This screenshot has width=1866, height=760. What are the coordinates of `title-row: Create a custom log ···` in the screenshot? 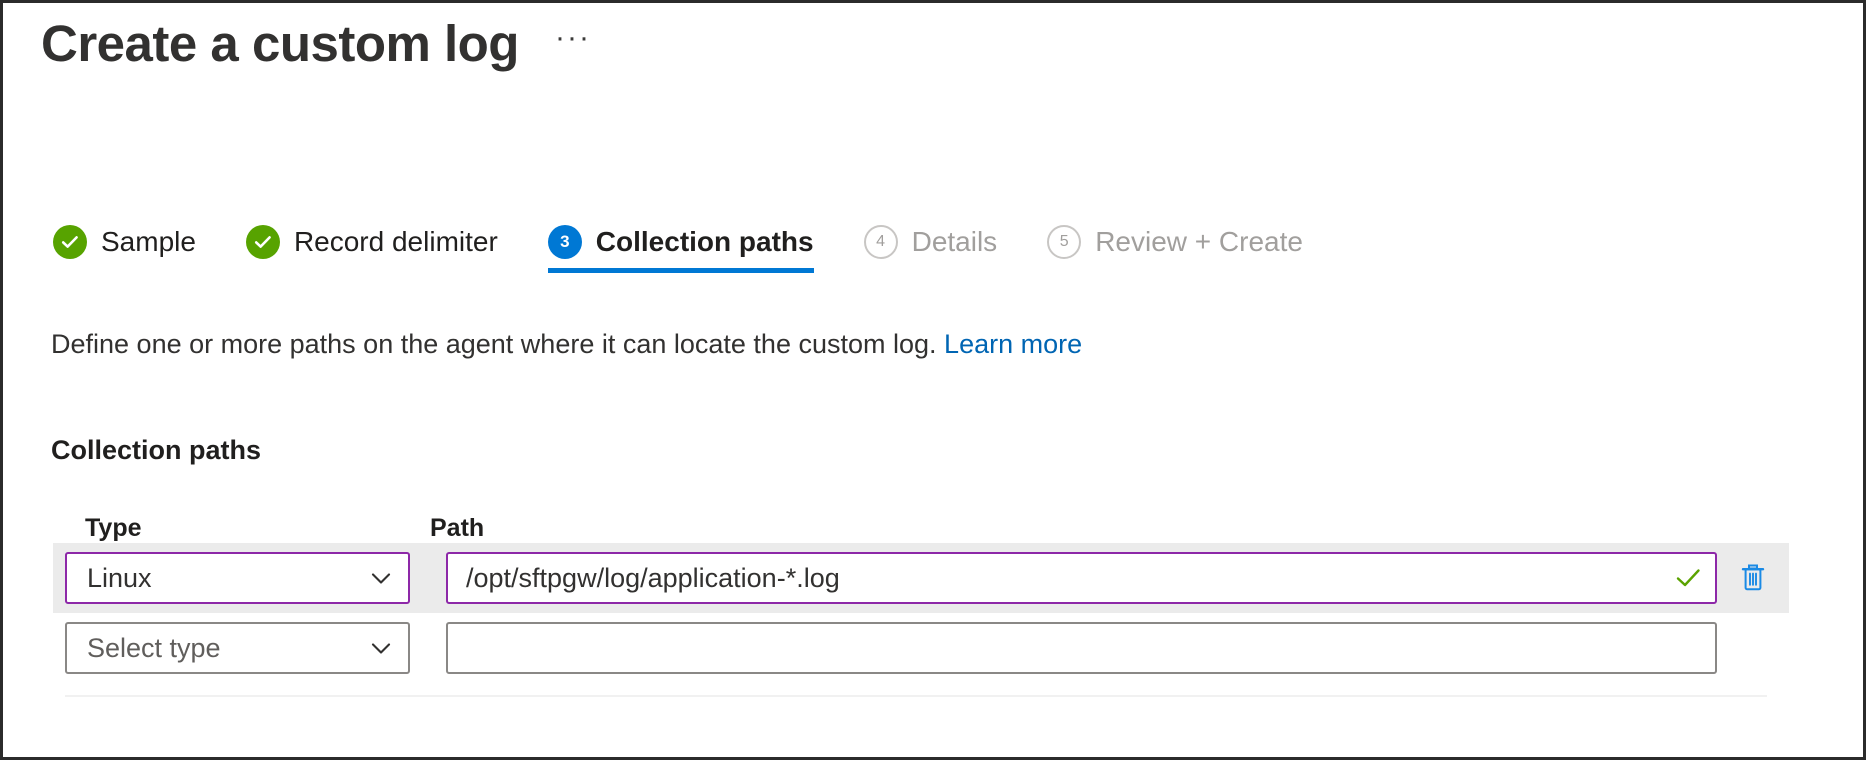 It's located at (319, 44).